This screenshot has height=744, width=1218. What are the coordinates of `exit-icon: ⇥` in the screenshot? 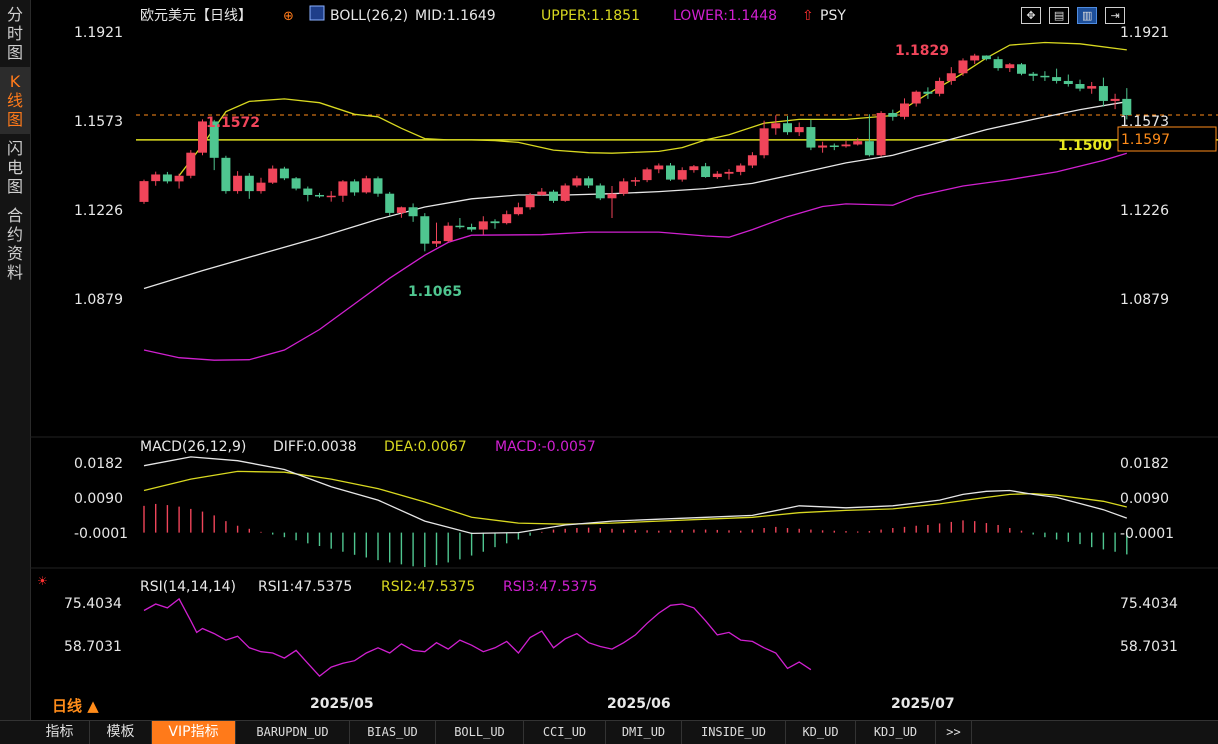 It's located at (1115, 15).